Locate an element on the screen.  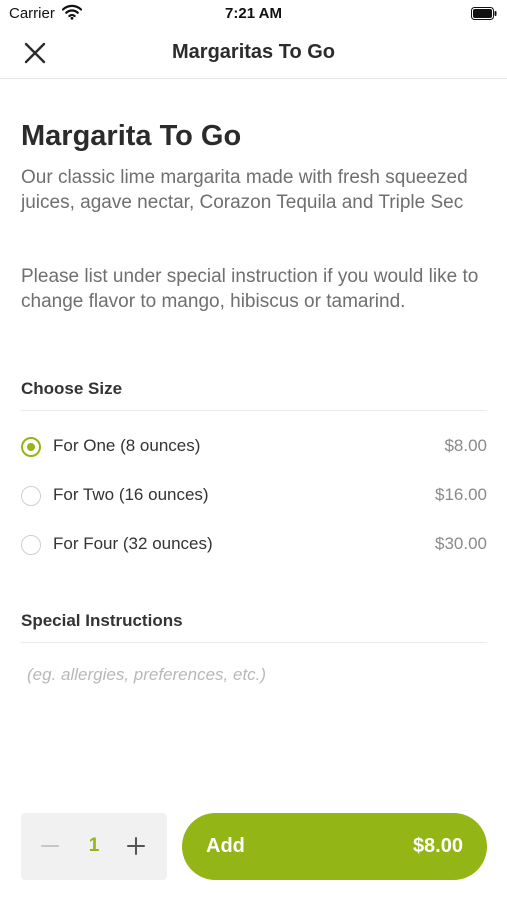
size-option-label: For Two (16 ounces) is located at coordinates (131, 494).